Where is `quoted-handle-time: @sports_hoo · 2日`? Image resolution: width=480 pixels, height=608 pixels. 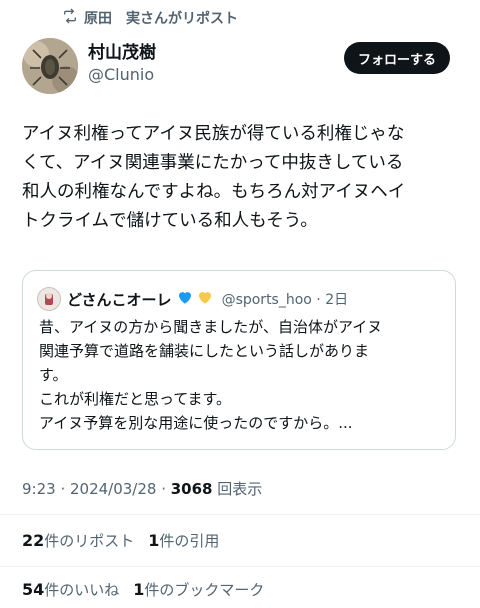
quoted-handle-time: @sports_hoo · 2日 is located at coordinates (285, 300).